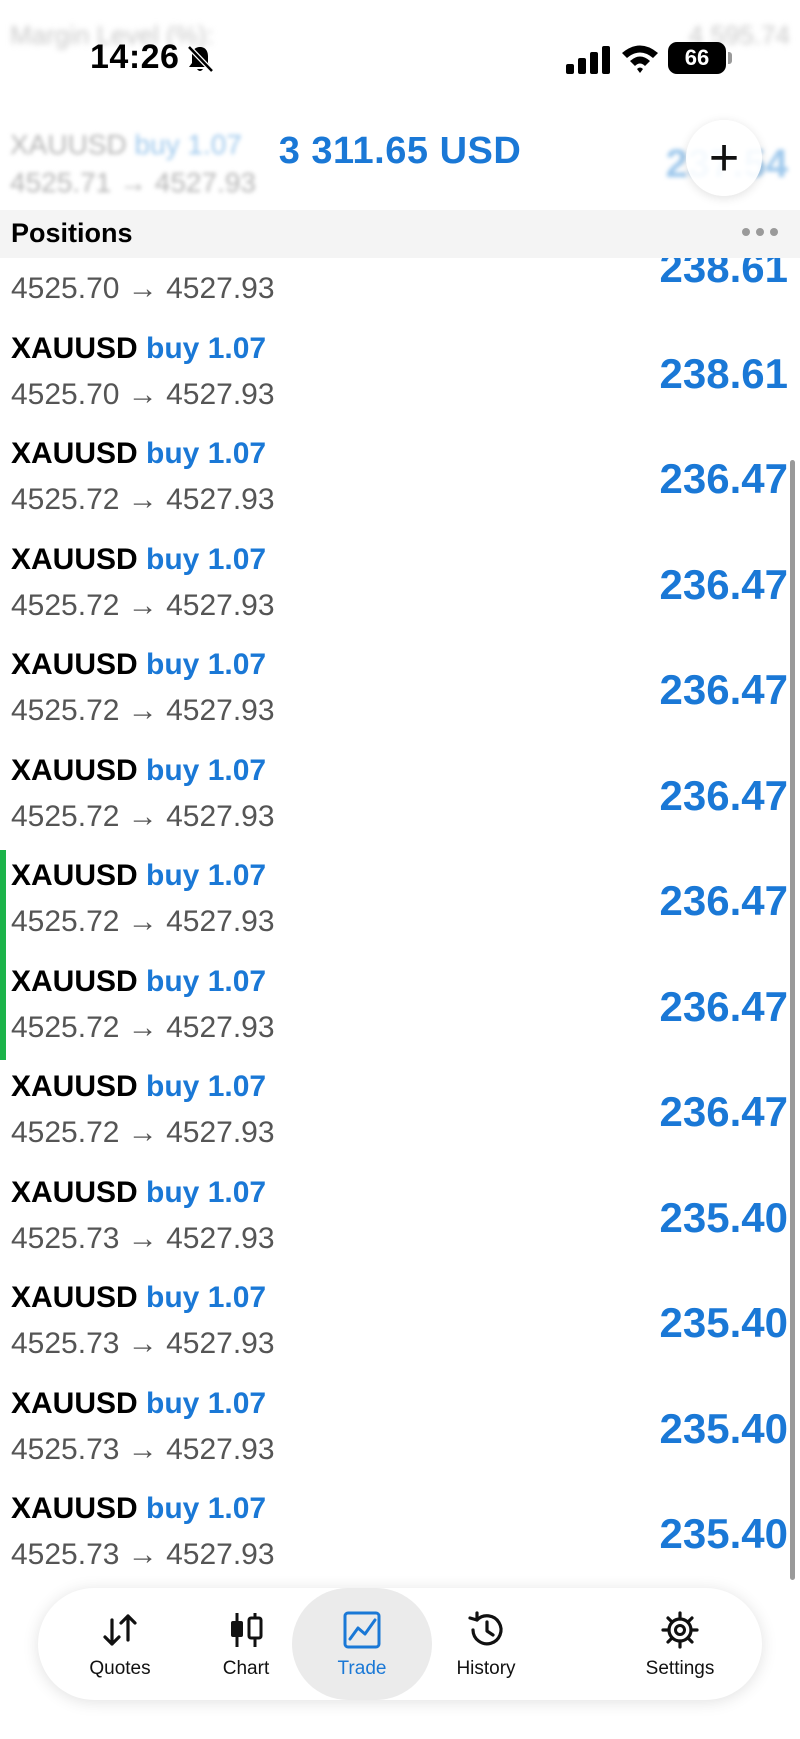  What do you see at coordinates (120, 1668) in the screenshot?
I see `tab-quotes-label: Quotes` at bounding box center [120, 1668].